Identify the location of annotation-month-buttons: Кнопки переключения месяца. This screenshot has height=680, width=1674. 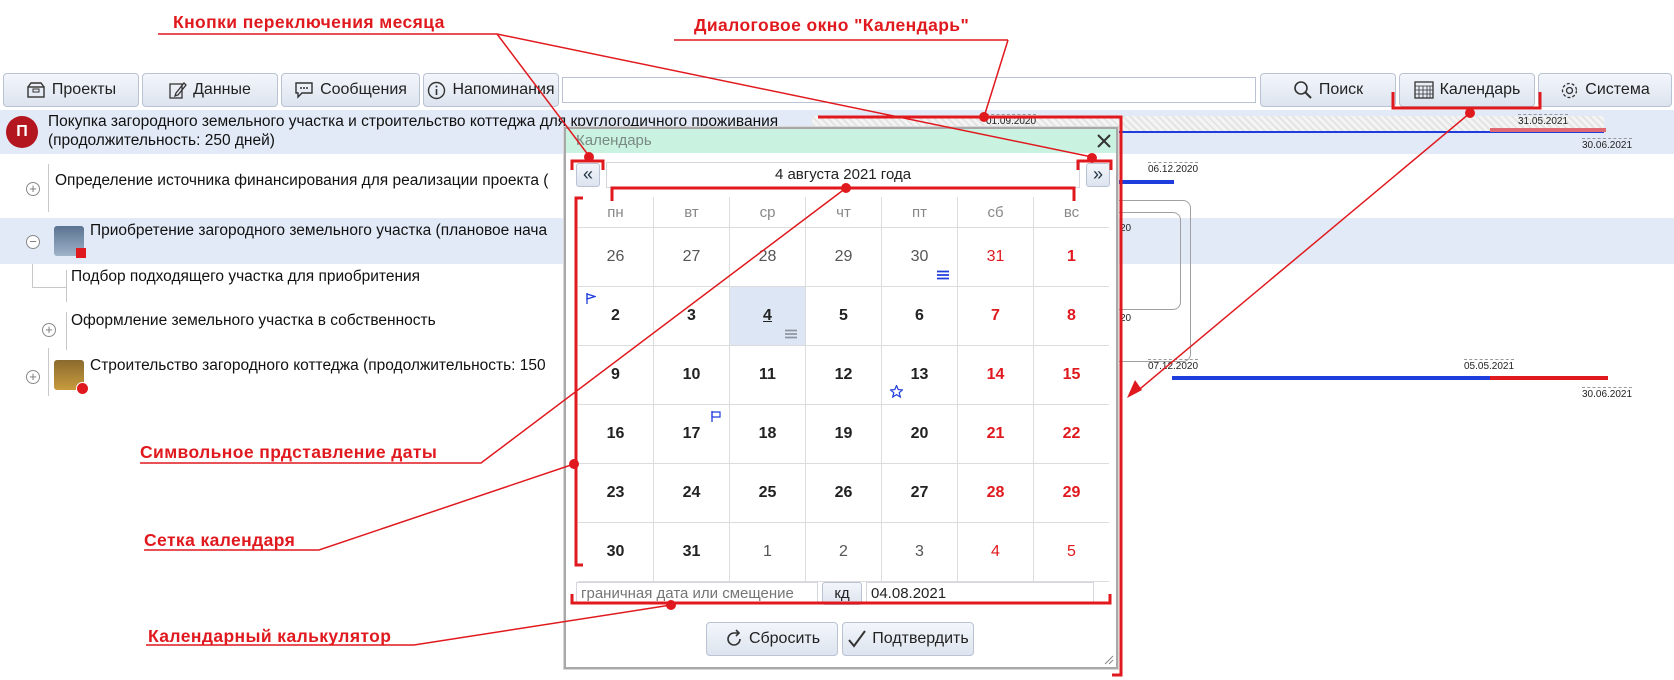
(309, 22).